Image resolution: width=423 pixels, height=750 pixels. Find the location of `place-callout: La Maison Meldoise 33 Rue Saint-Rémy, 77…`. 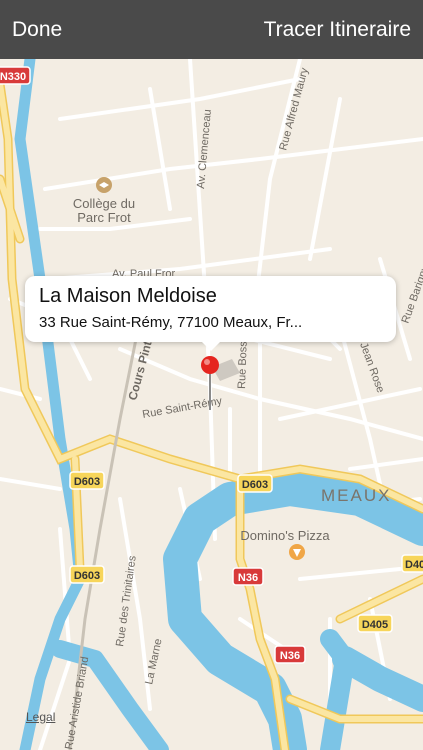

place-callout: La Maison Meldoise 33 Rue Saint-Rémy, 77… is located at coordinates (210, 313).